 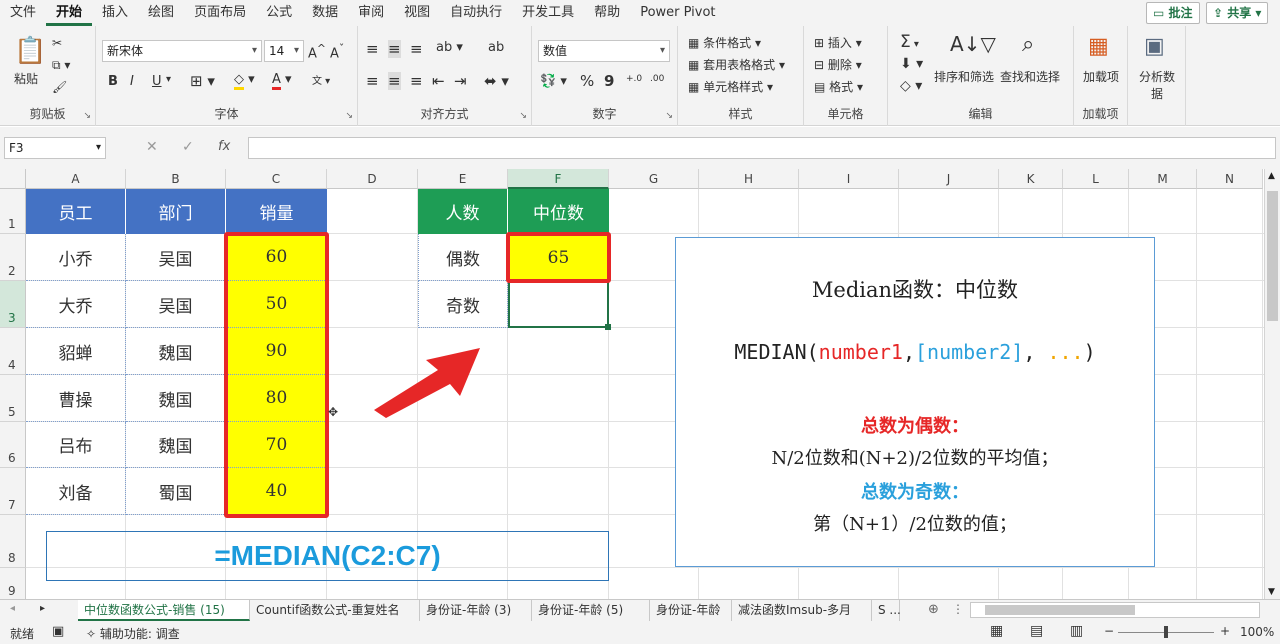 What do you see at coordinates (911, 86) in the screenshot?
I see `clear-icon: ◇ ▾` at bounding box center [911, 86].